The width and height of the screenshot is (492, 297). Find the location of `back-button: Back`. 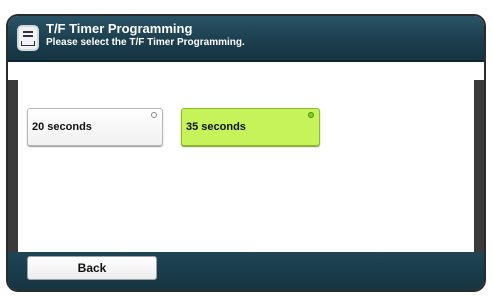

back-button: Back is located at coordinates (92, 268).